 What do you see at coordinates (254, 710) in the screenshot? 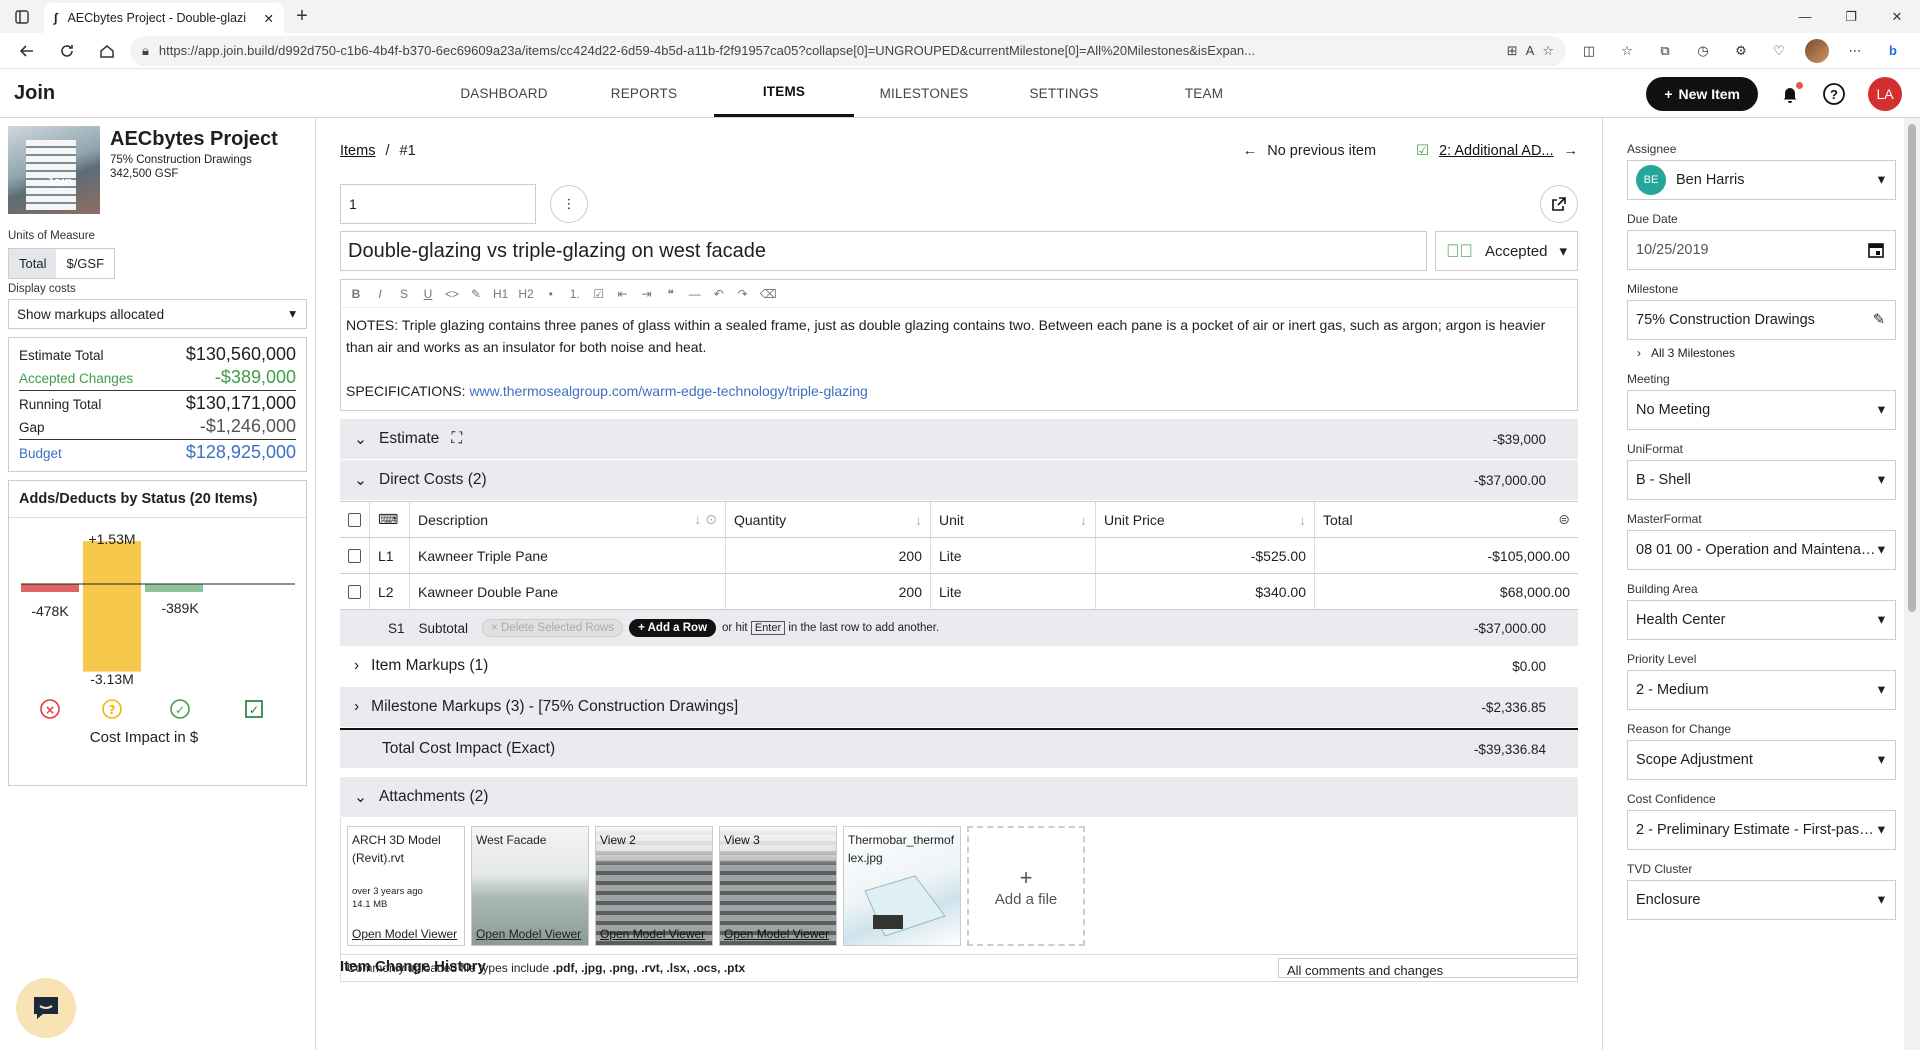
I see `incorporated-status-icon: ✓` at bounding box center [254, 710].